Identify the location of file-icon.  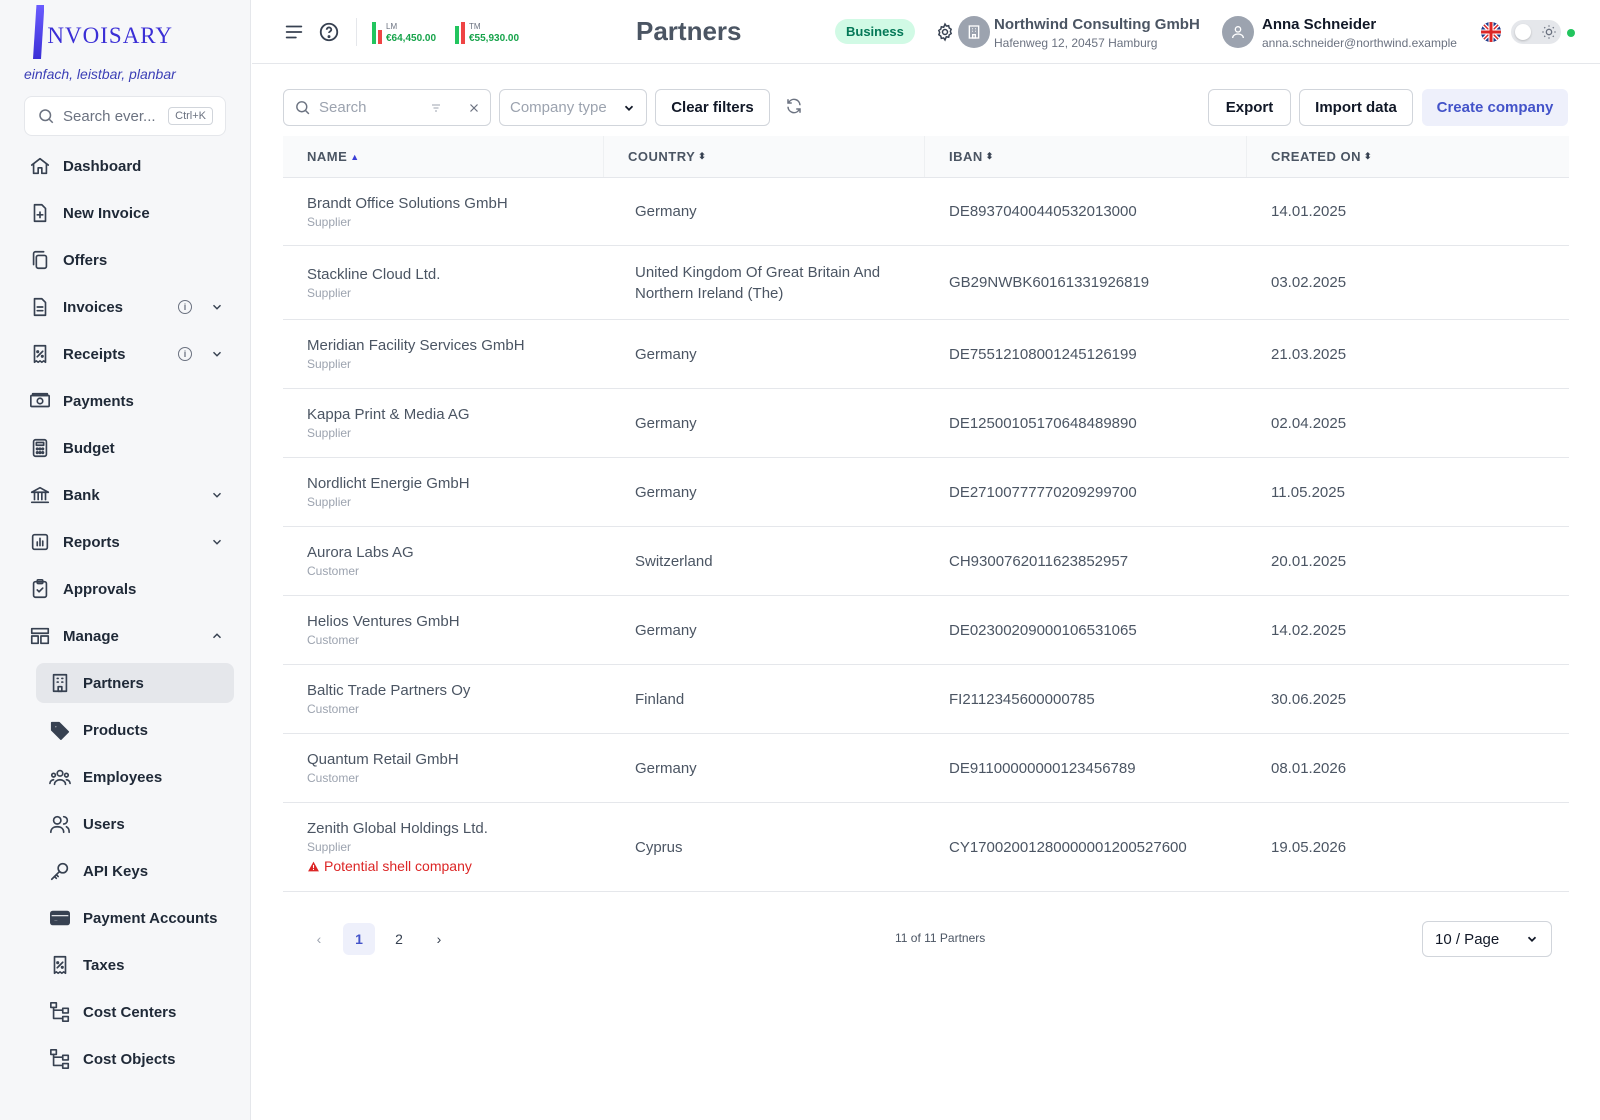
(40, 307).